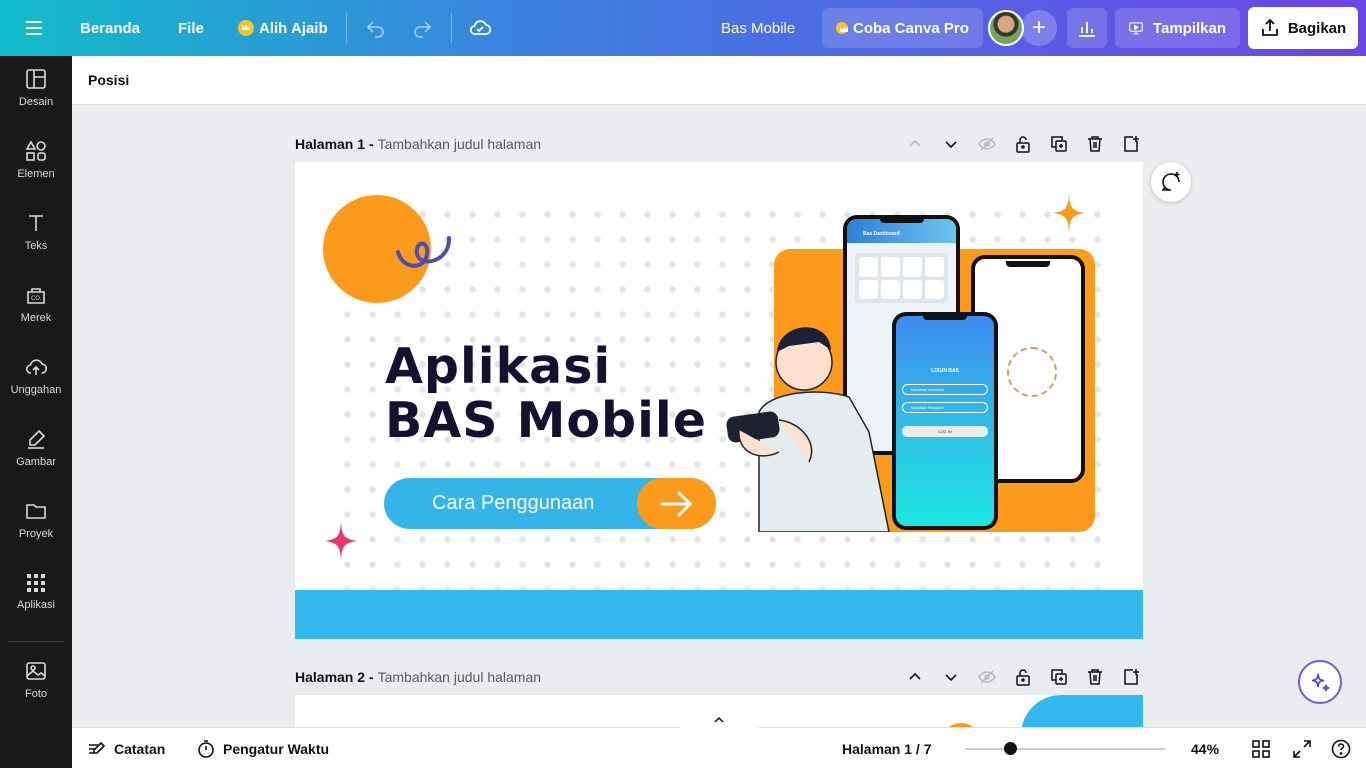 The image size is (1366, 768). I want to click on sidebar-item-design: Desain, so click(36, 88).